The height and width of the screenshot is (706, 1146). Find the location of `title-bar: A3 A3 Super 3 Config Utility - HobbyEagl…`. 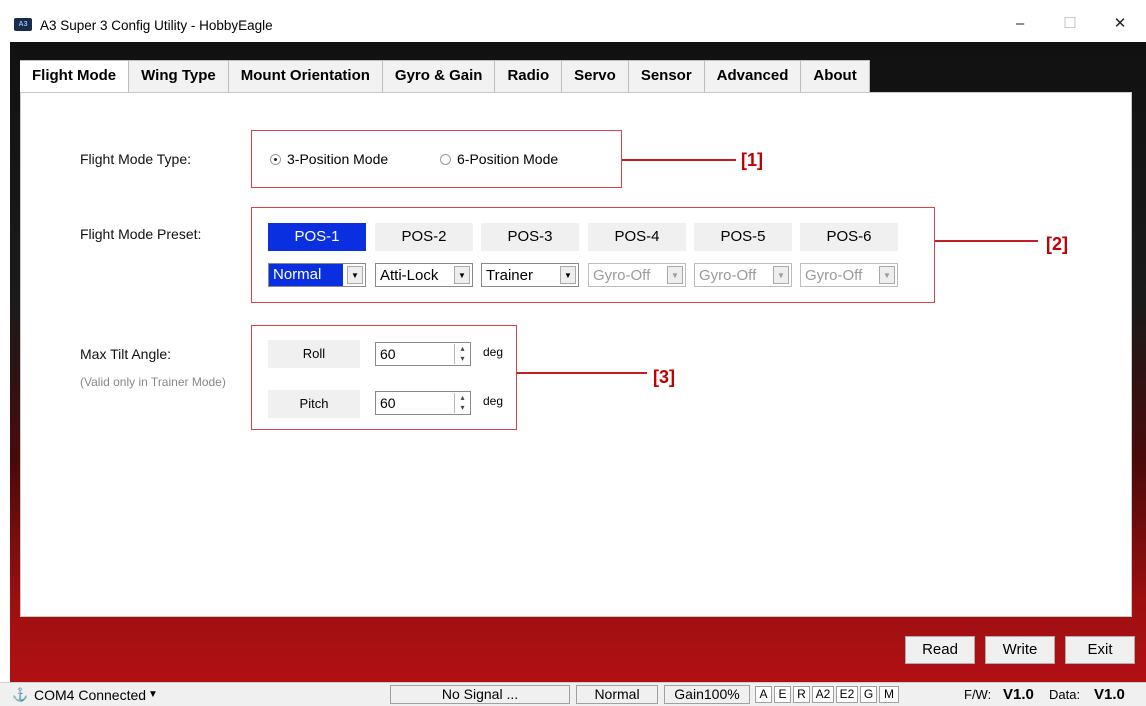

title-bar: A3 A3 Super 3 Config Utility - HobbyEagl… is located at coordinates (573, 21).